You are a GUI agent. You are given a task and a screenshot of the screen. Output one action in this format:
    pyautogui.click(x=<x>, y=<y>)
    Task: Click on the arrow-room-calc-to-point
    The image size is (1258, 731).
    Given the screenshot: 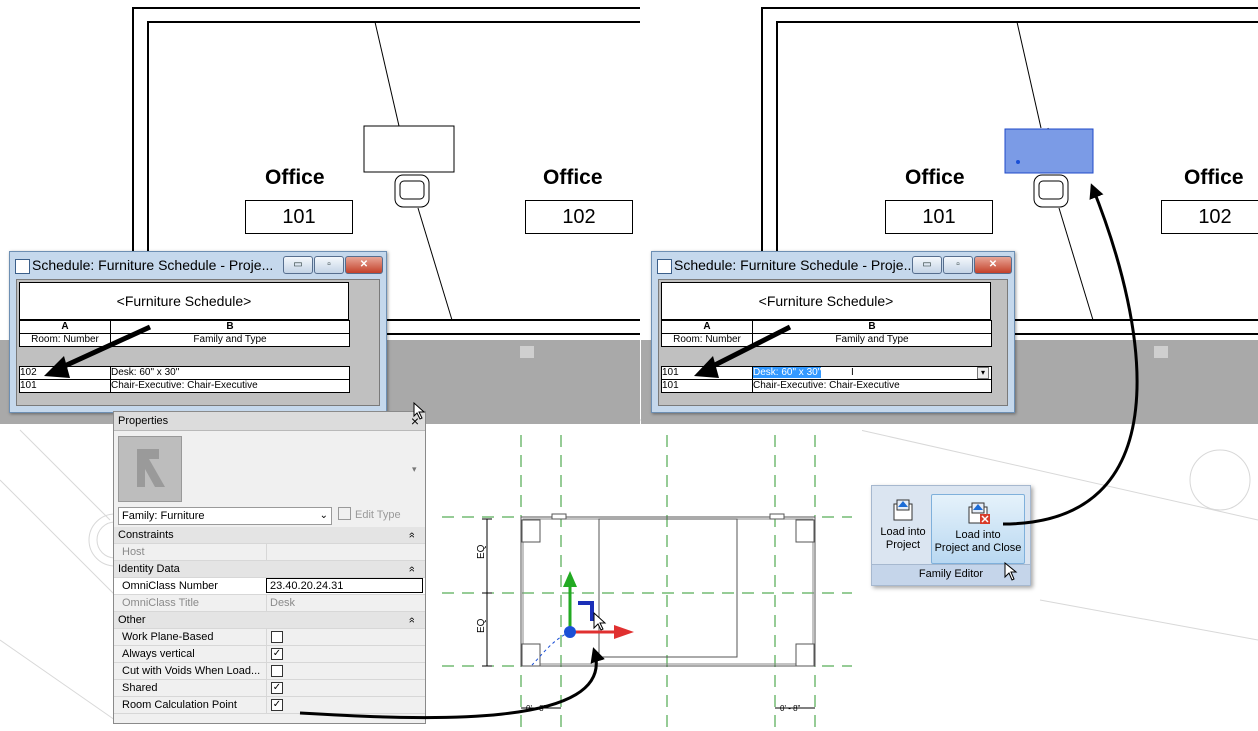 What is the action you would take?
    pyautogui.click(x=452, y=683)
    